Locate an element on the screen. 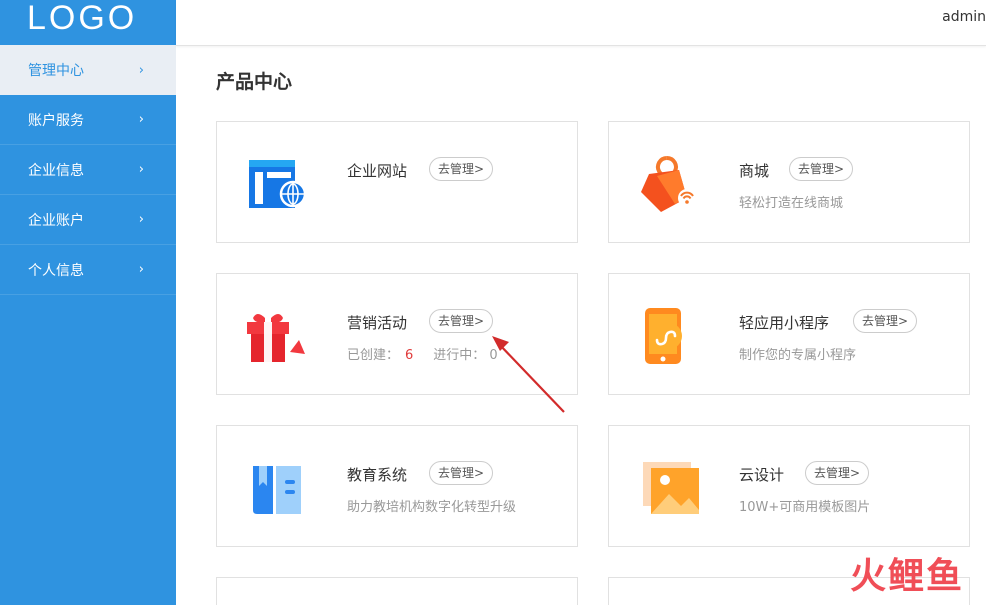  sidebar-item-account-service: 账户服务 › is located at coordinates (88, 120).